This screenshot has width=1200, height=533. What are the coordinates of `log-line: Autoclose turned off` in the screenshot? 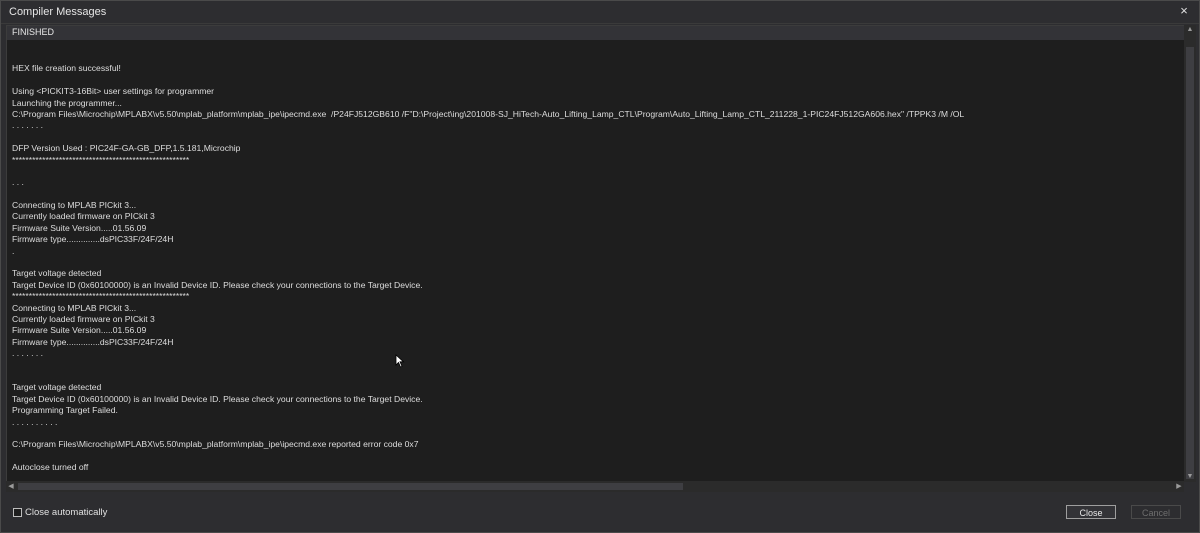 It's located at (50, 467).